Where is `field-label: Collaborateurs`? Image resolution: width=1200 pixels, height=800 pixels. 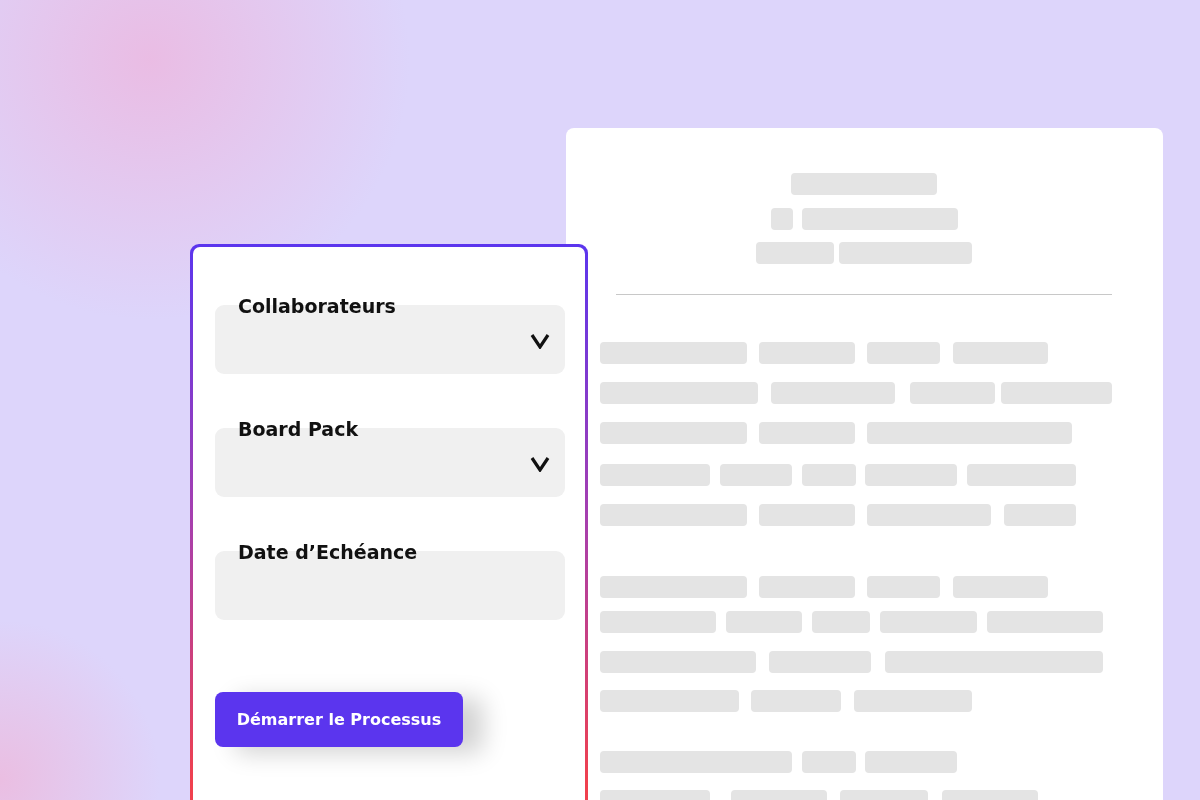
field-label: Collaborateurs is located at coordinates (317, 306).